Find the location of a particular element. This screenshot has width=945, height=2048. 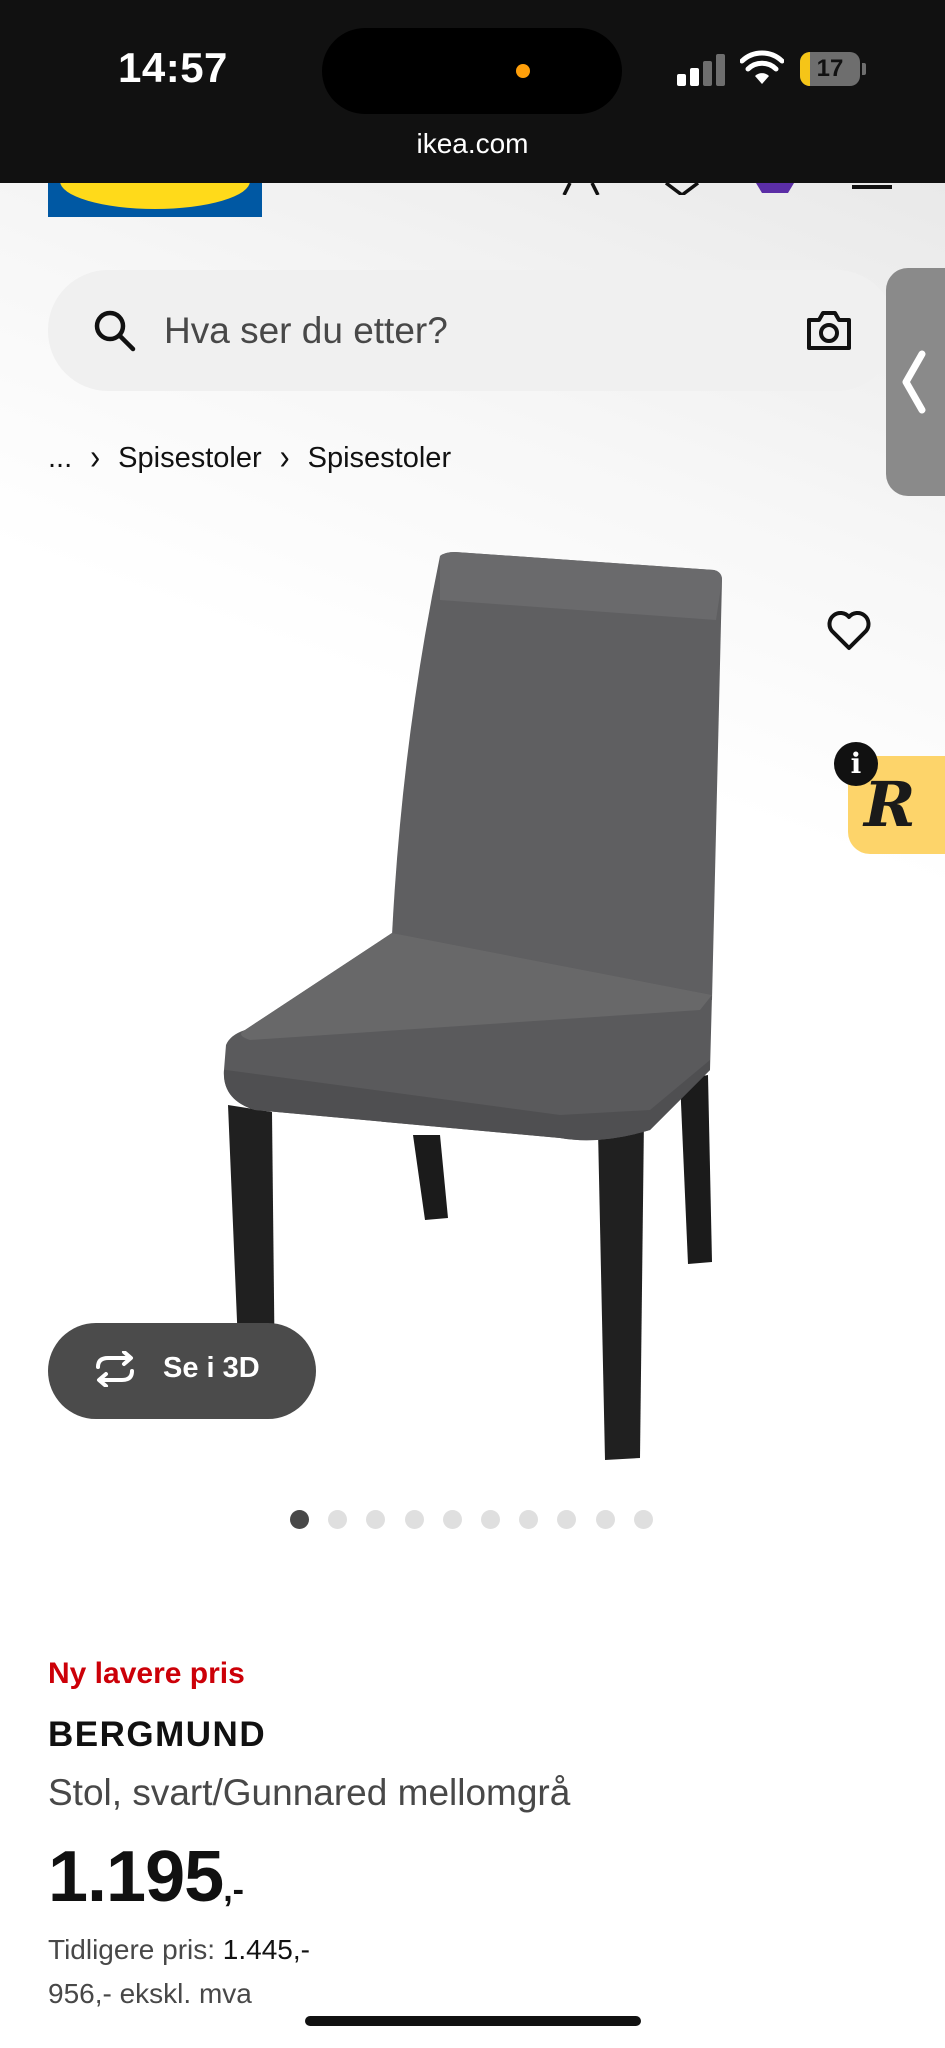

add-to-favorites-heart-icon is located at coordinates (849, 631).